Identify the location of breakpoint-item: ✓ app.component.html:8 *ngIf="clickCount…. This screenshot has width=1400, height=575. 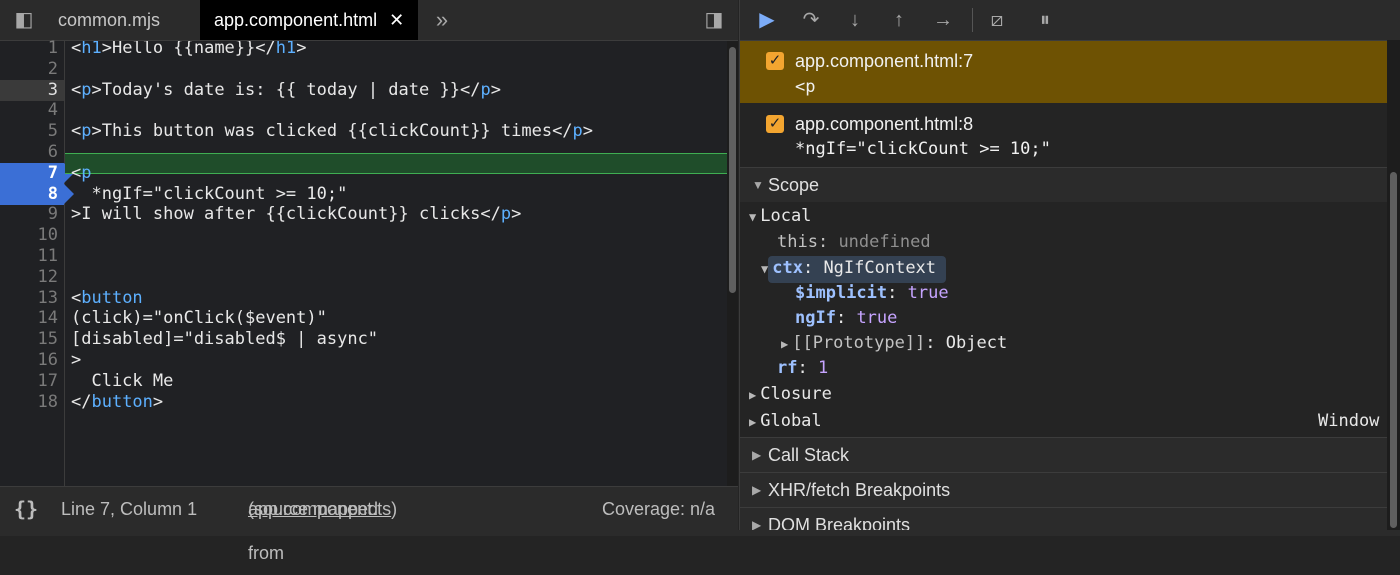
(1064, 135).